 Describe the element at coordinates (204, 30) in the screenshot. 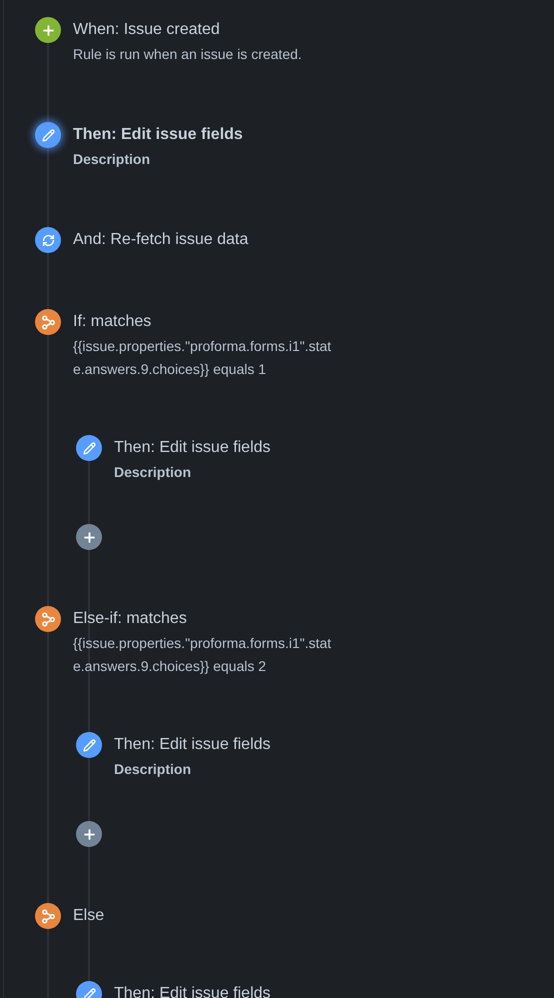

I see `step-title: When: Issue created` at that location.